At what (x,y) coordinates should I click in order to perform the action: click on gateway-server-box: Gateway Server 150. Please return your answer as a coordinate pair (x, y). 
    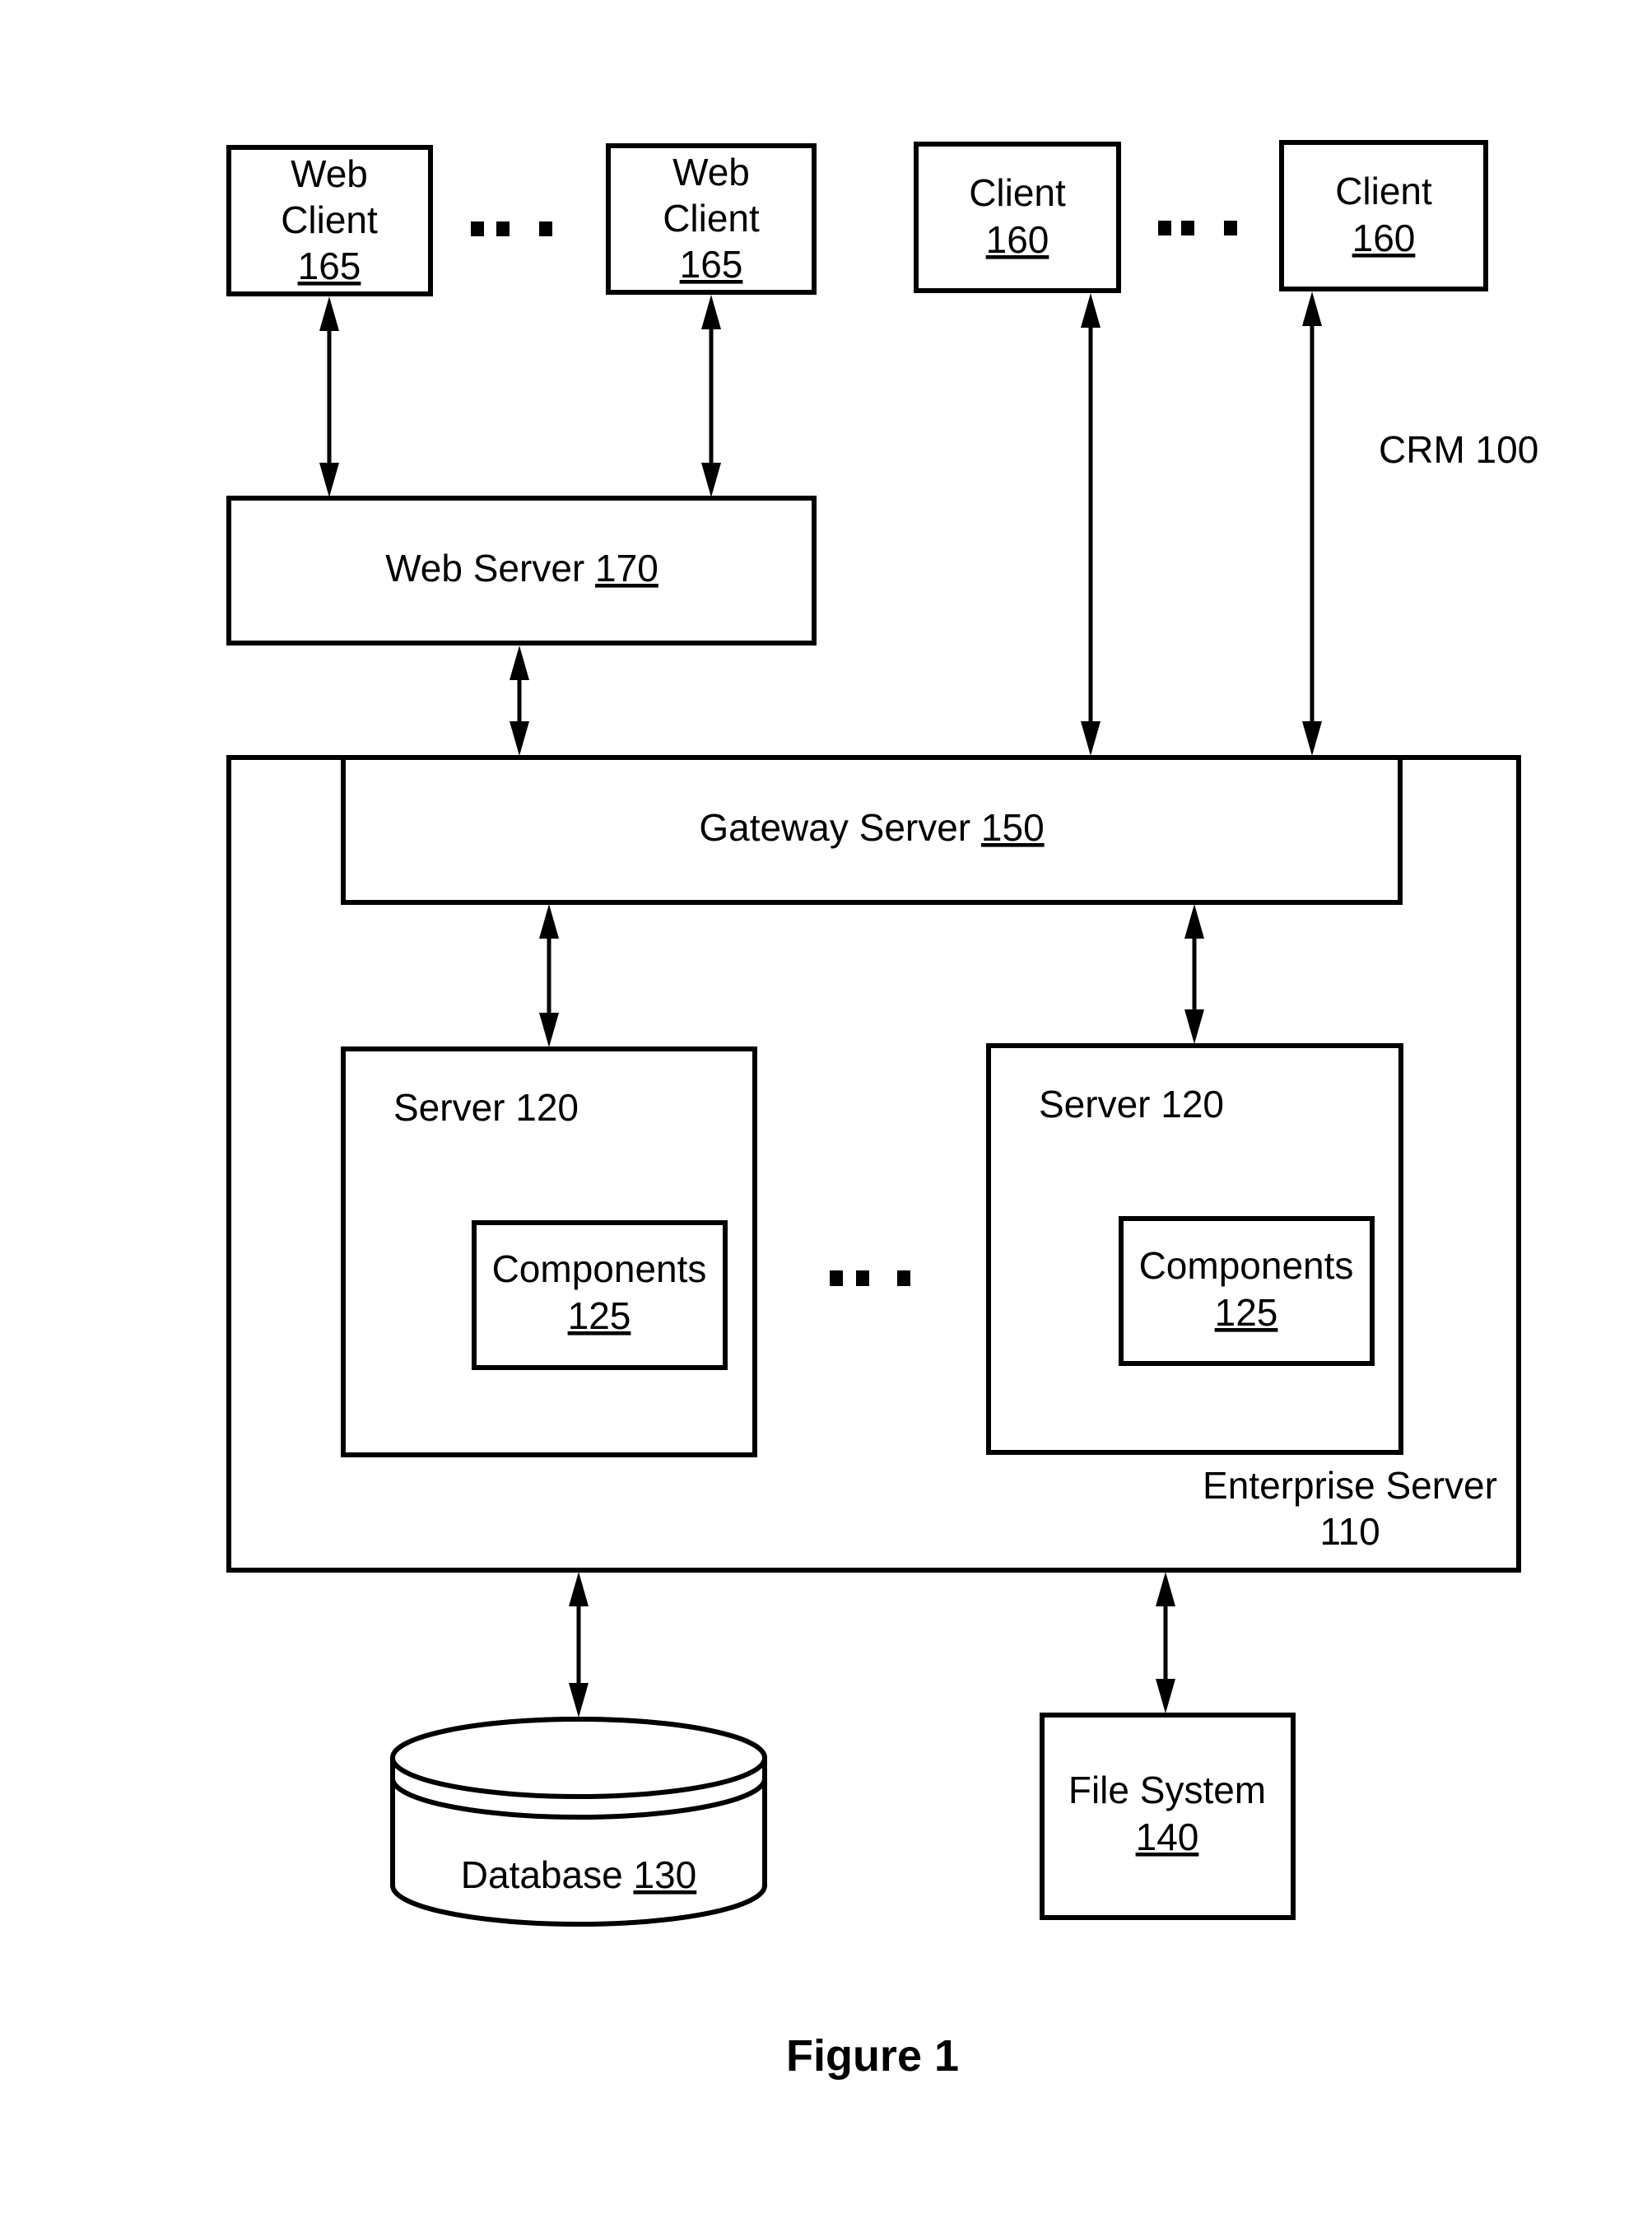
    Looking at the image, I should click on (872, 830).